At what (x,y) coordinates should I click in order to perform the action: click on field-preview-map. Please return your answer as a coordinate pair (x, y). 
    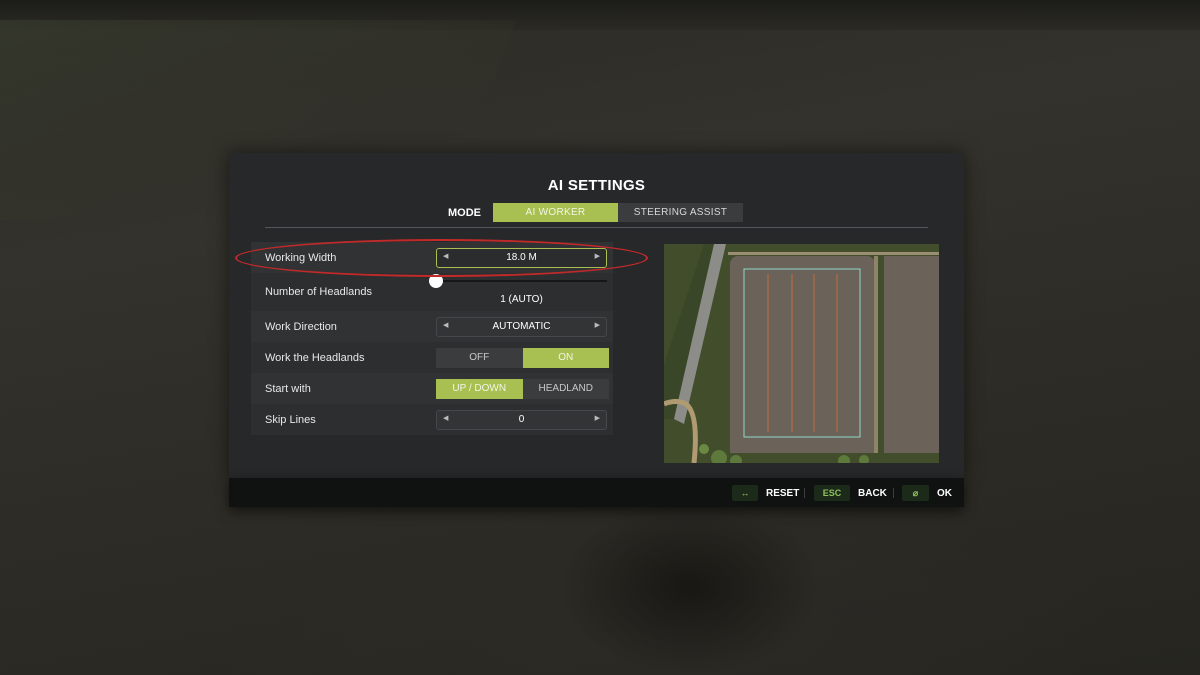
    Looking at the image, I should click on (801, 353).